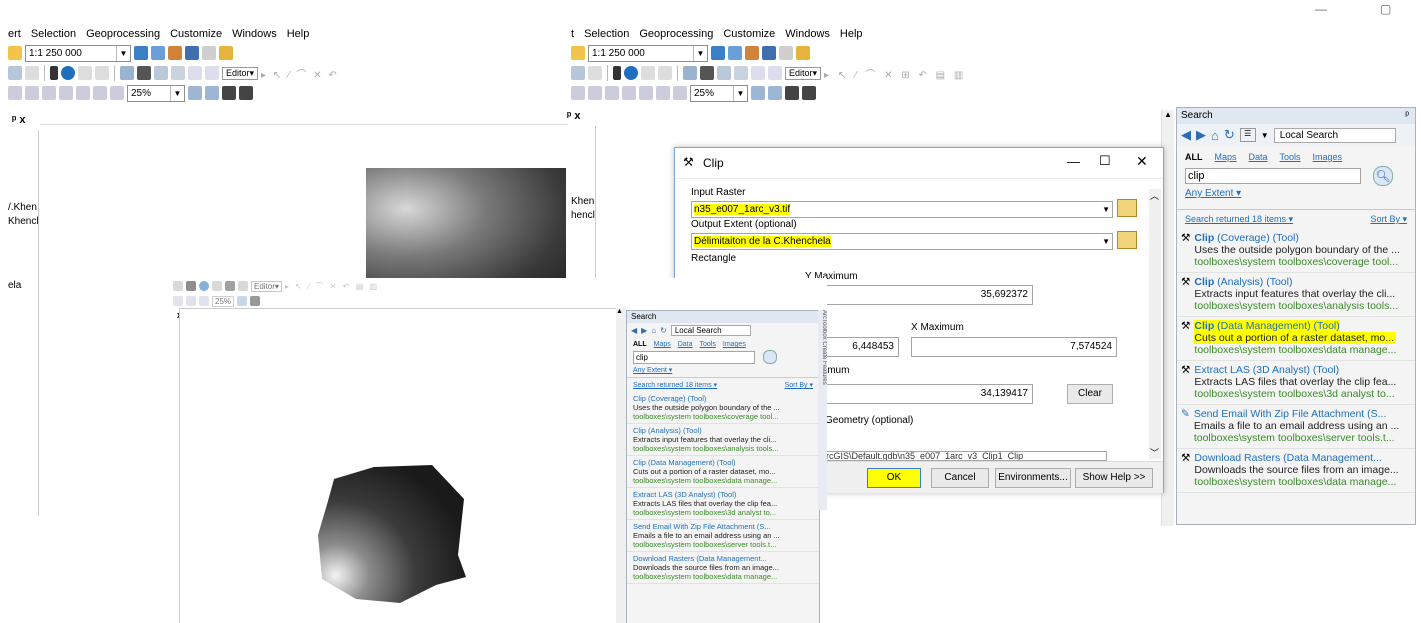 Image resolution: width=1421 pixels, height=623 pixels. Describe the element at coordinates (78, 53) in the screenshot. I see `scale-combo: 1:1 250 000 ▼` at that location.